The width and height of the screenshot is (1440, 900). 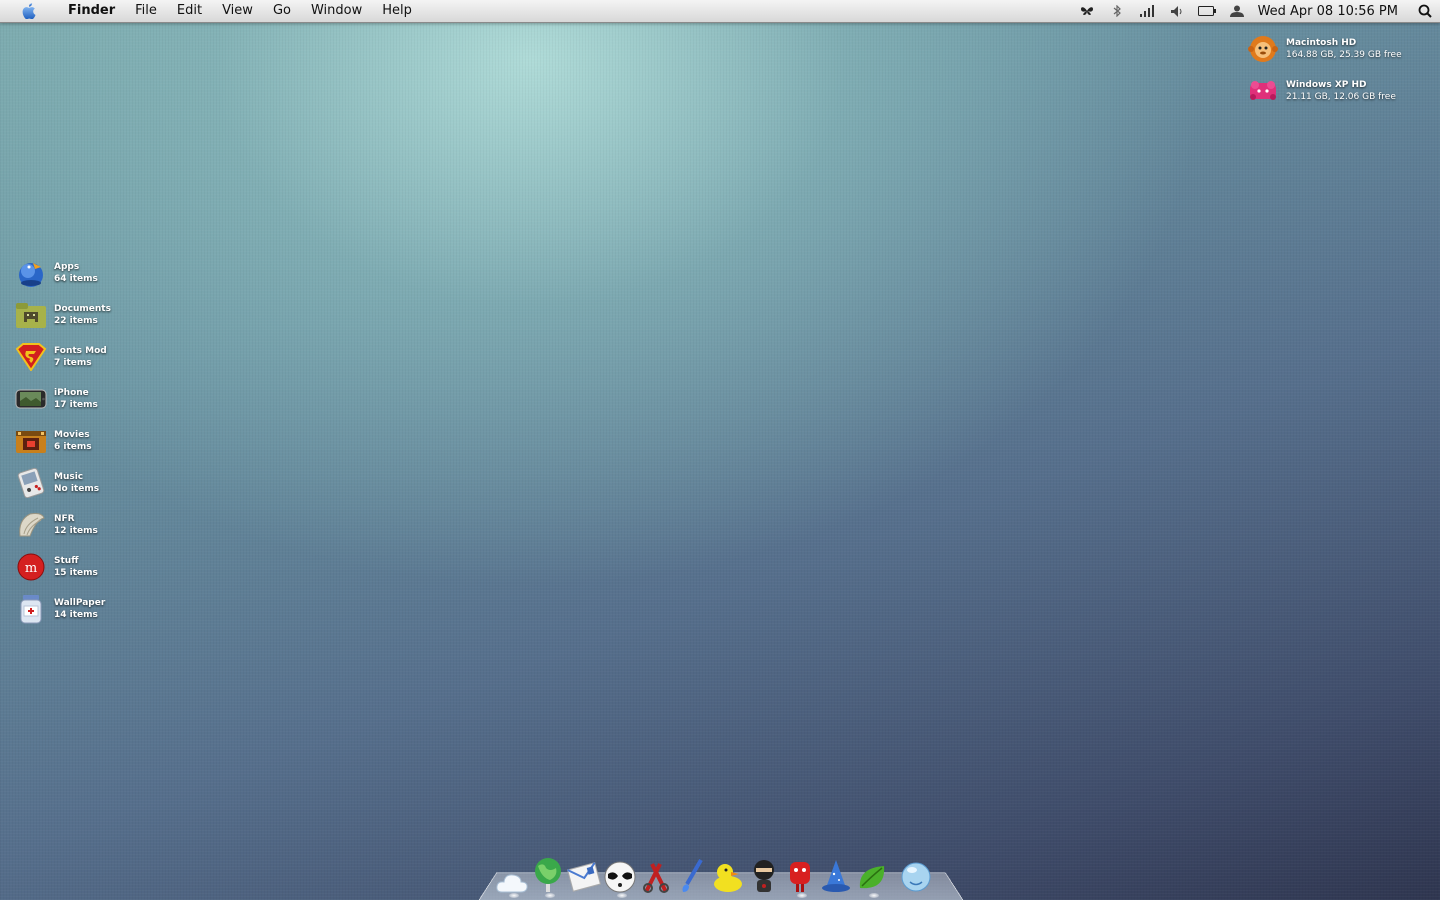 I want to click on folder-name: iPhone, so click(x=71, y=393).